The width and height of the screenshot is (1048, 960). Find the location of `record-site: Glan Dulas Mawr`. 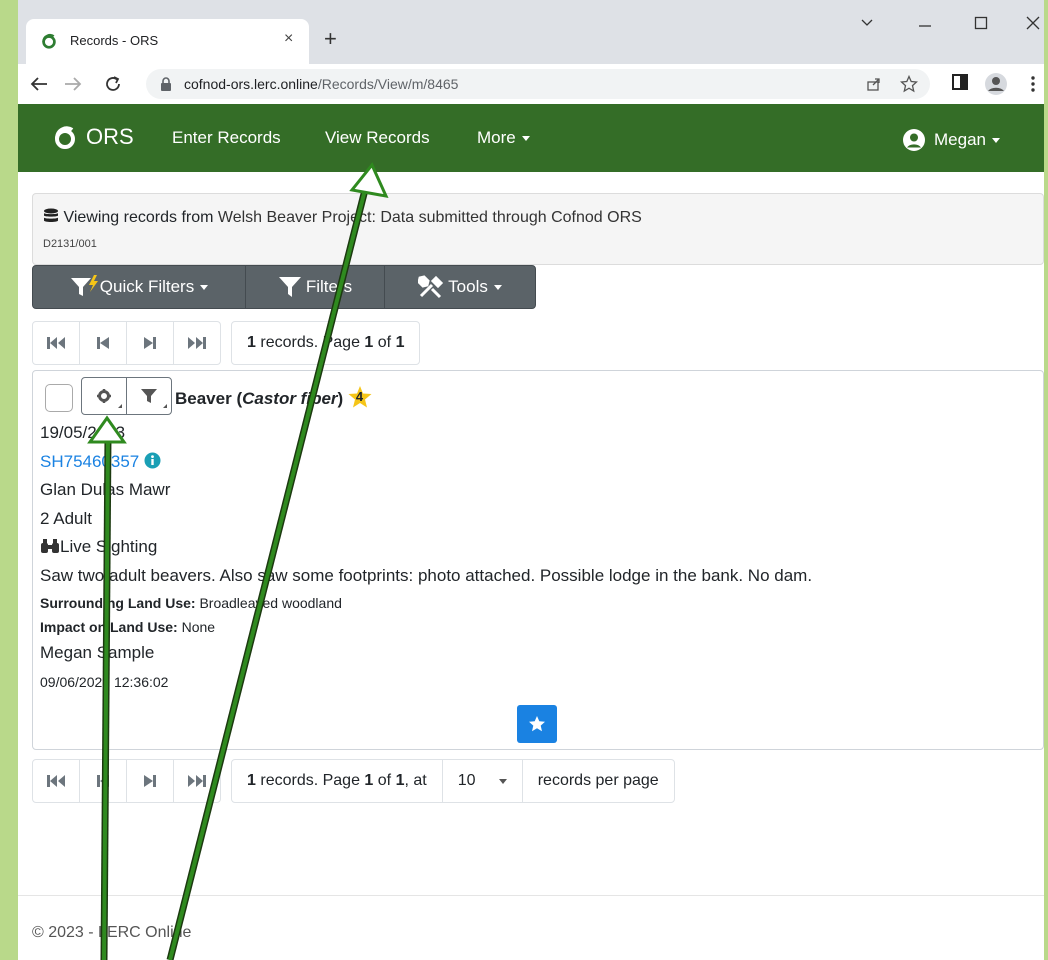

record-site: Glan Dulas Mawr is located at coordinates (105, 489).